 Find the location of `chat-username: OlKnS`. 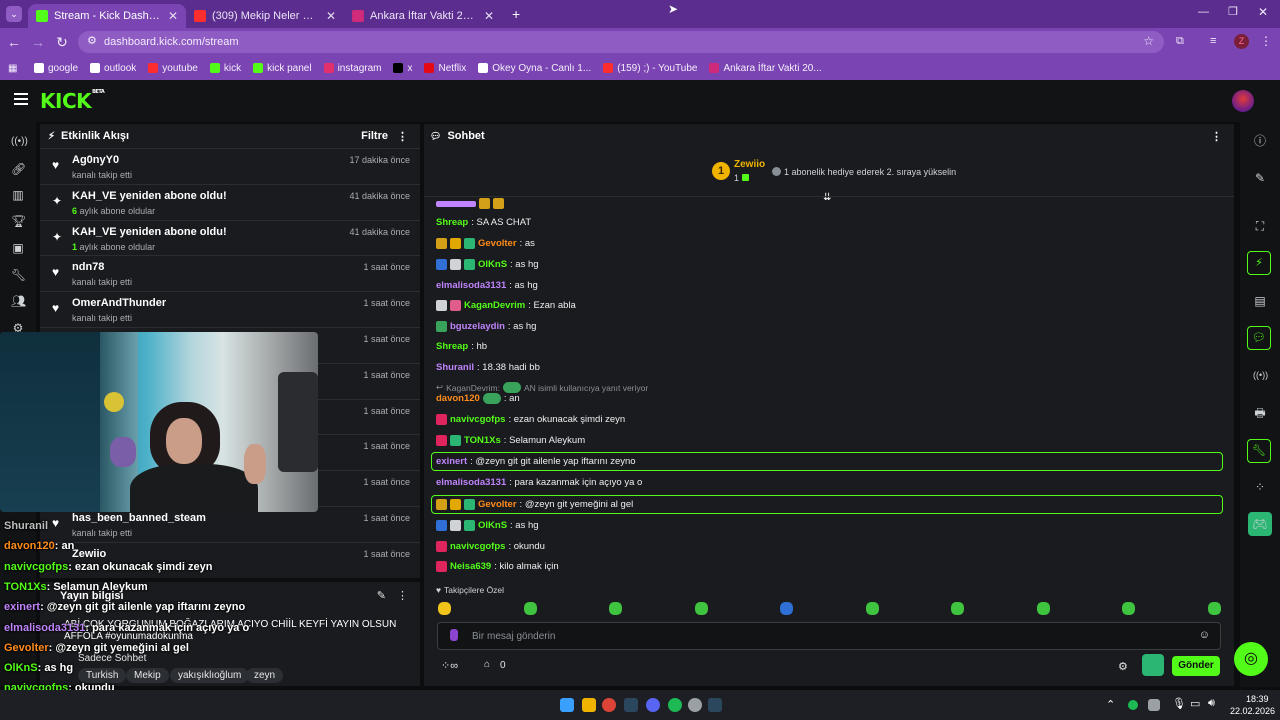

chat-username: OlKnS is located at coordinates (492, 264).